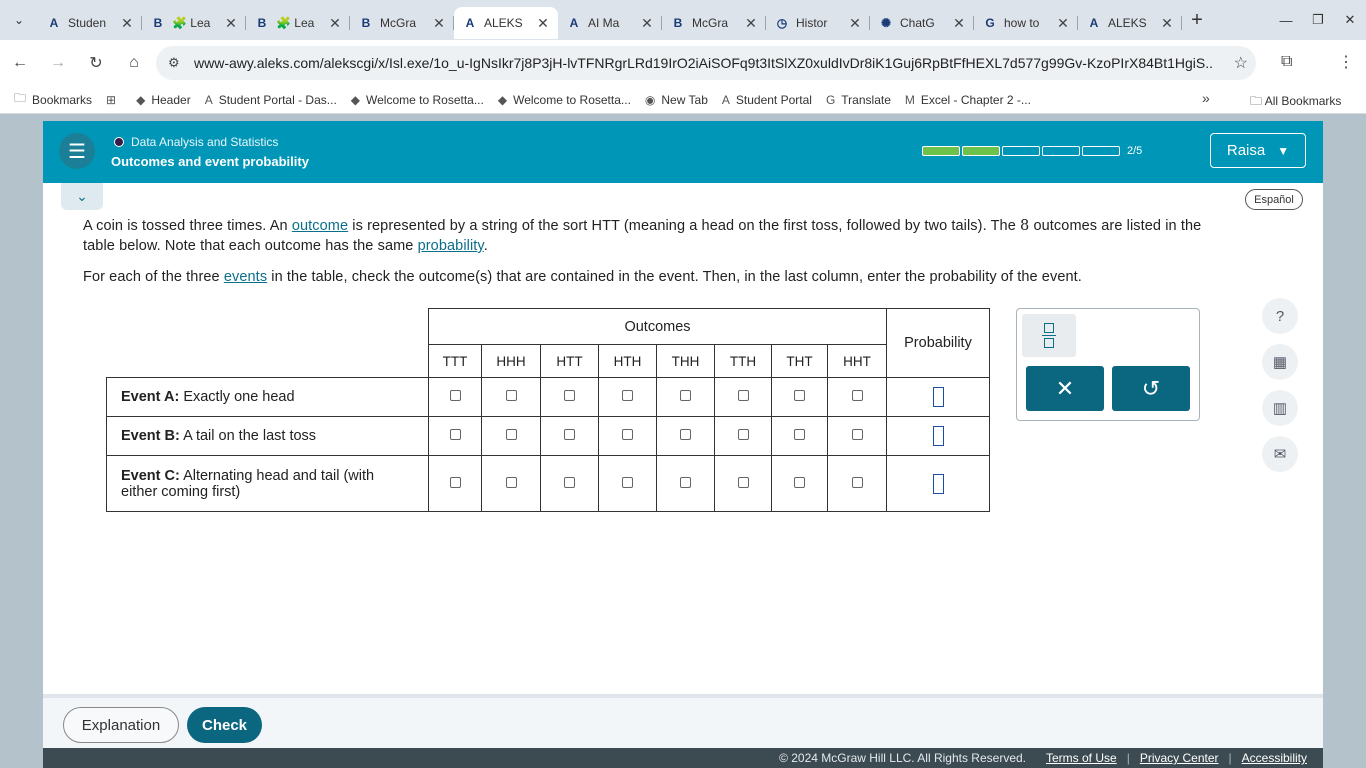  Describe the element at coordinates (224, 725) in the screenshot. I see `check-button: Check` at that location.